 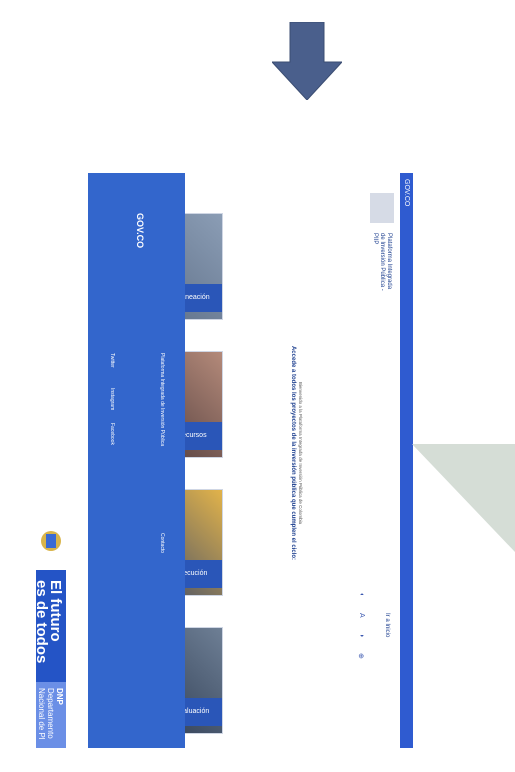 I want to click on social-facebook: Facebook, so click(x=112, y=434).